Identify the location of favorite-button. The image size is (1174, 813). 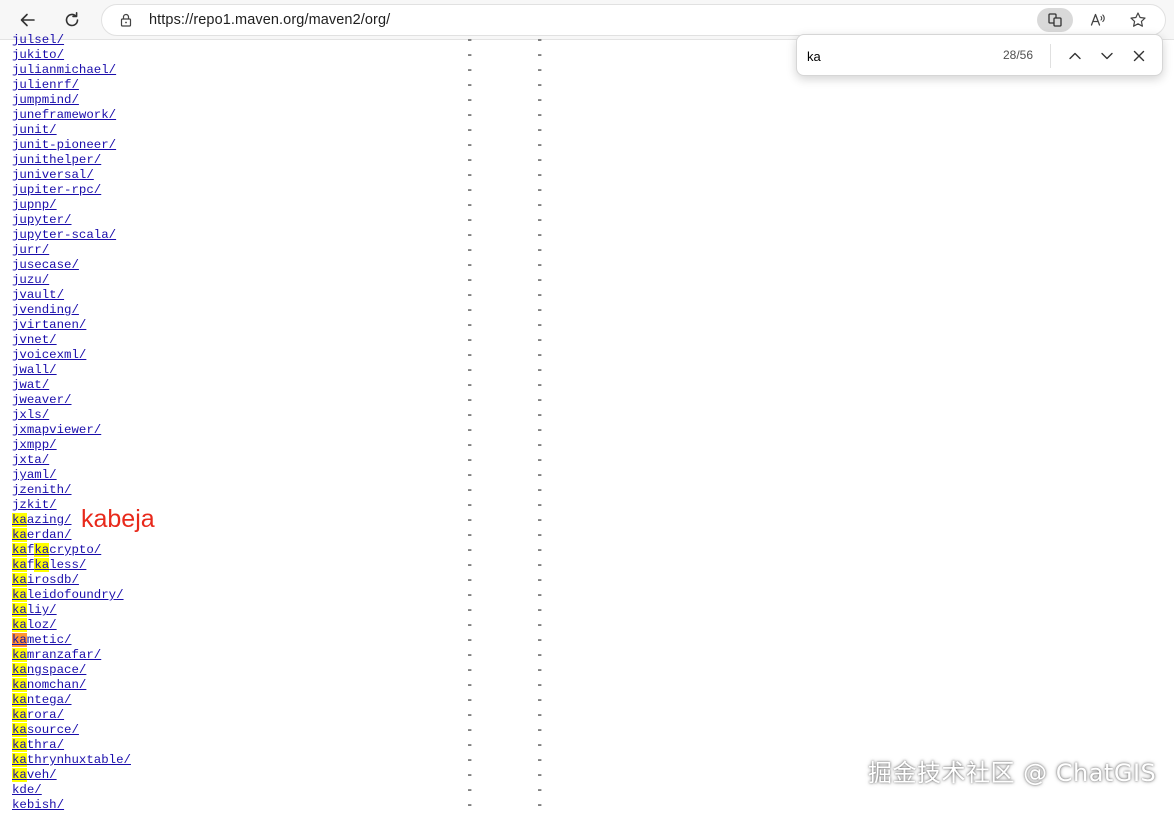
(1138, 20).